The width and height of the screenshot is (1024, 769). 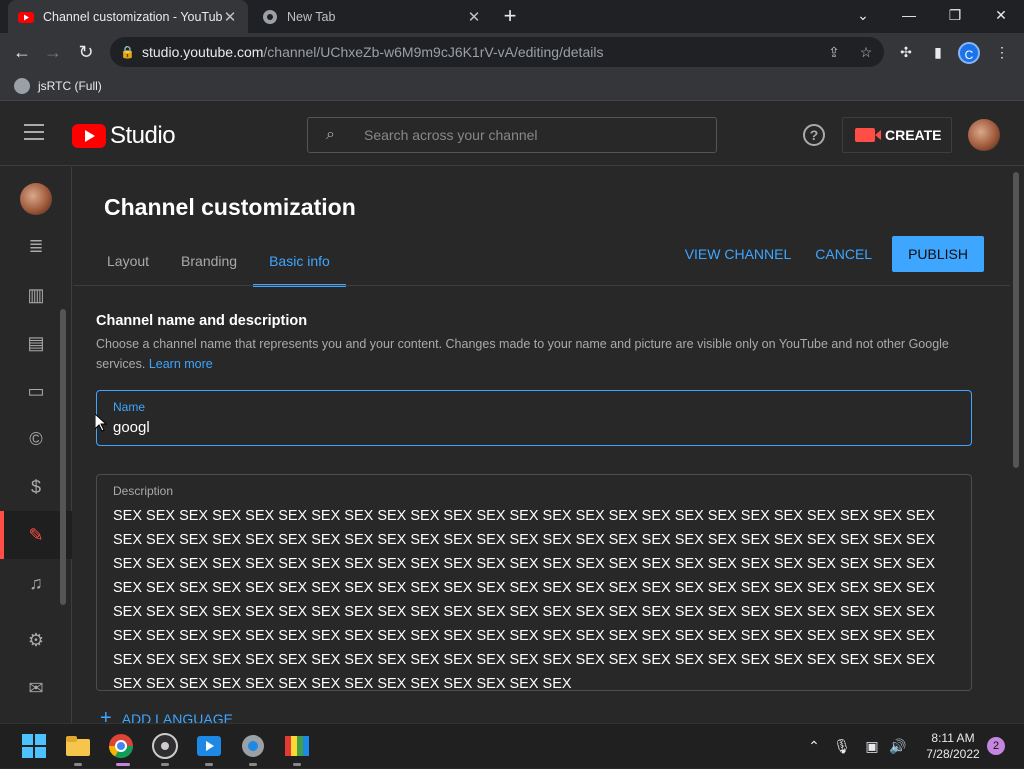 What do you see at coordinates (78, 746) in the screenshot?
I see `file-explorer-icon` at bounding box center [78, 746].